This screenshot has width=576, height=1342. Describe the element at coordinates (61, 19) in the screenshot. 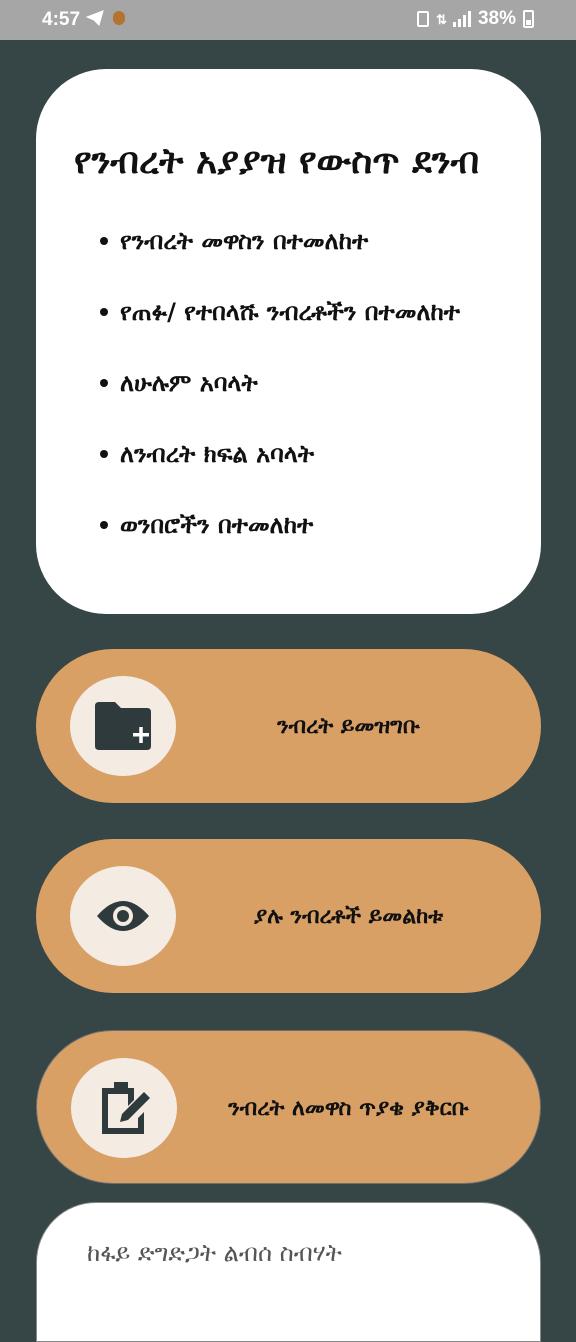

I see `status-time: 4:57` at that location.